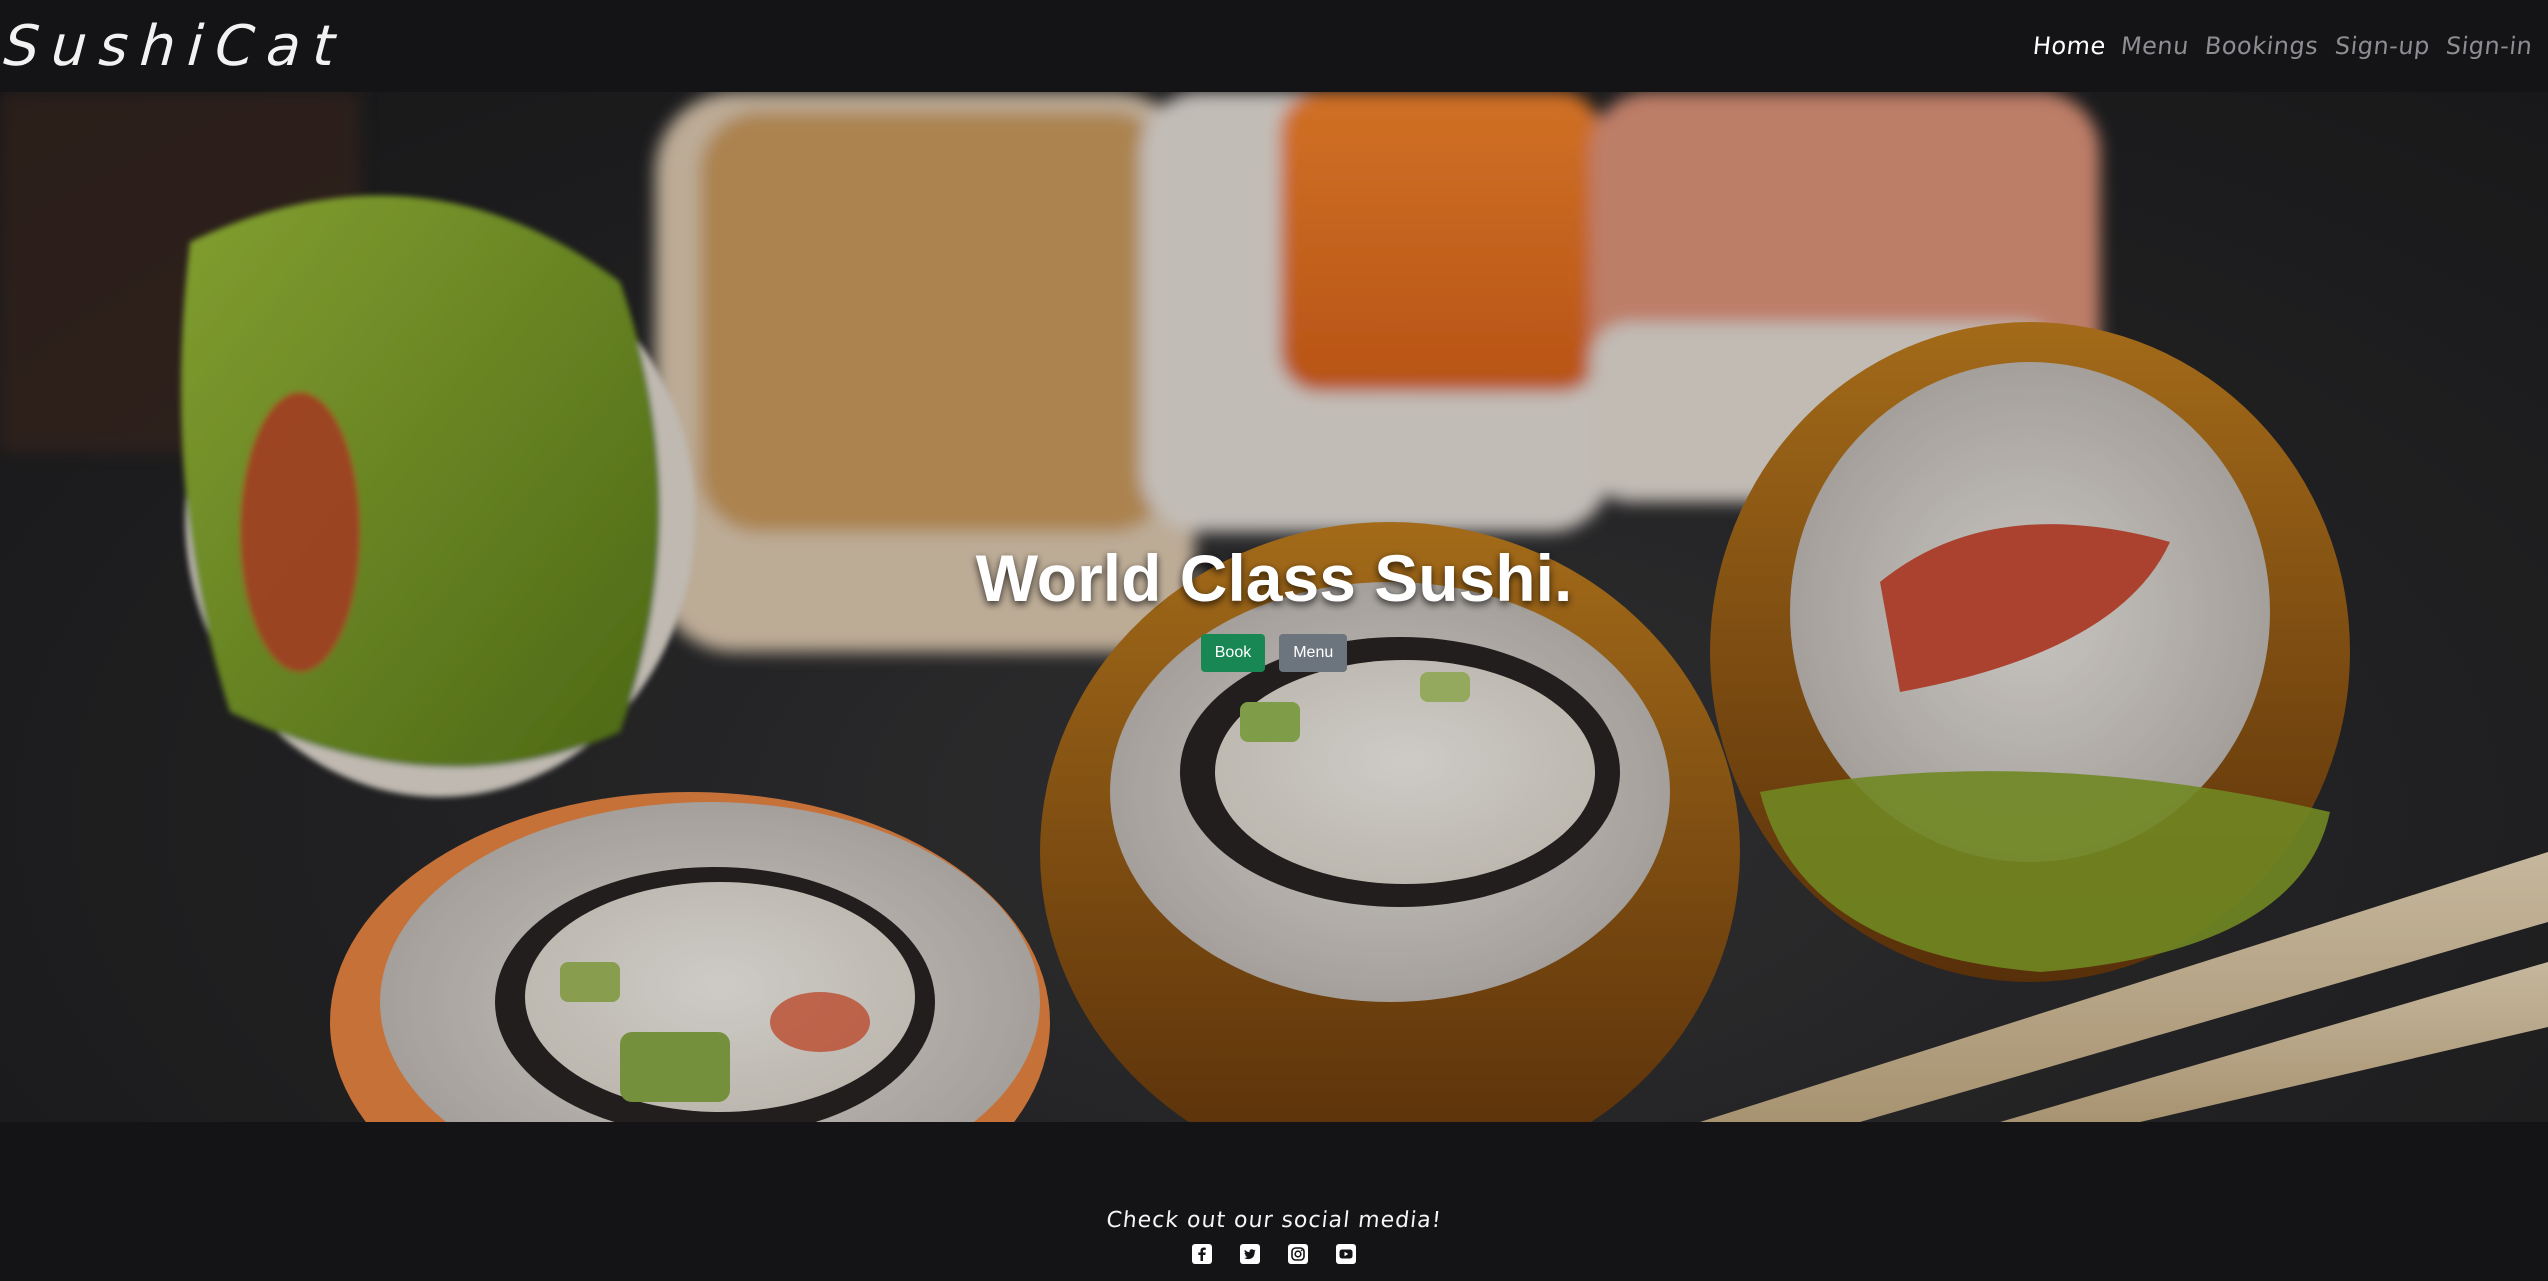 The width and height of the screenshot is (2548, 1281). Describe the element at coordinates (2155, 46) in the screenshot. I see `nav-menu: Menu` at that location.